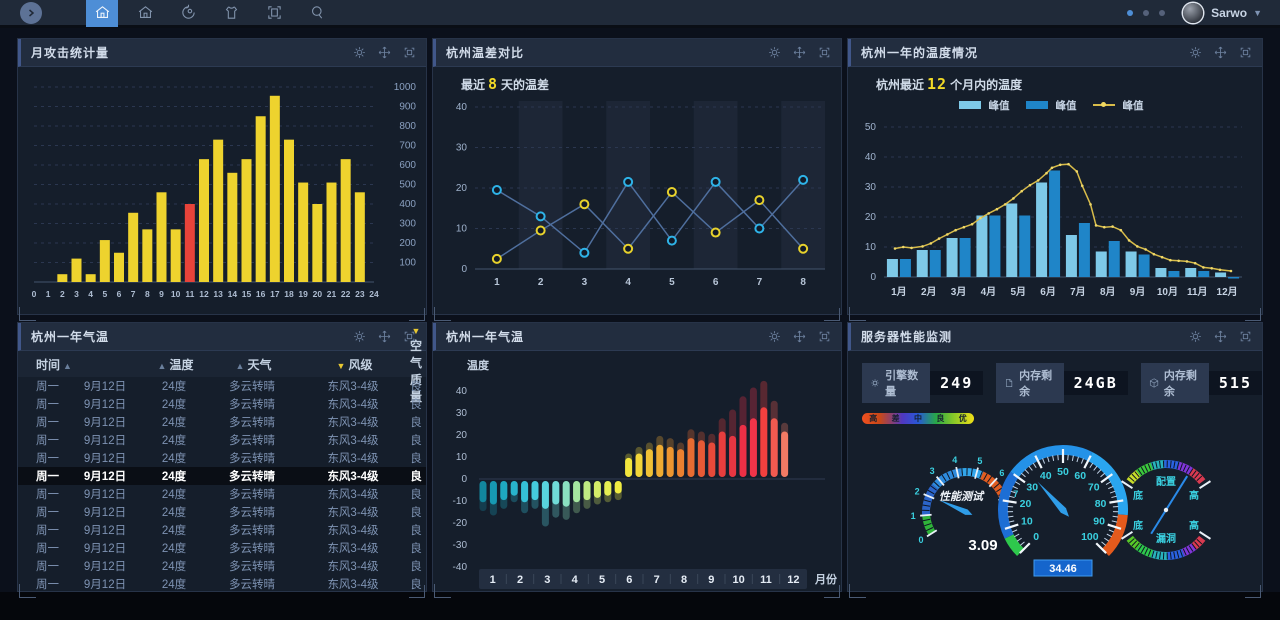 The image size is (1280, 620). What do you see at coordinates (1229, 12) in the screenshot?
I see `username: Sarwo` at bounding box center [1229, 12].